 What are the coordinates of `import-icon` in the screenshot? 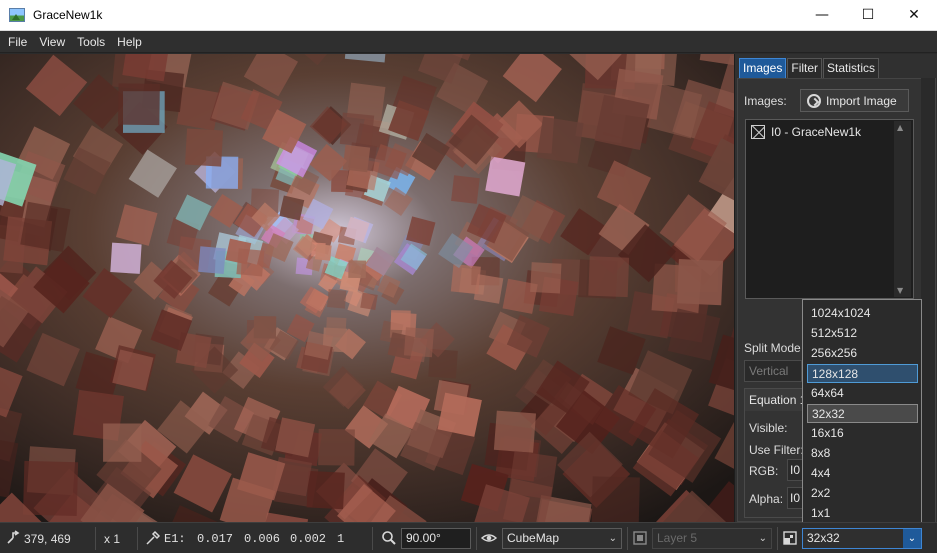 It's located at (814, 100).